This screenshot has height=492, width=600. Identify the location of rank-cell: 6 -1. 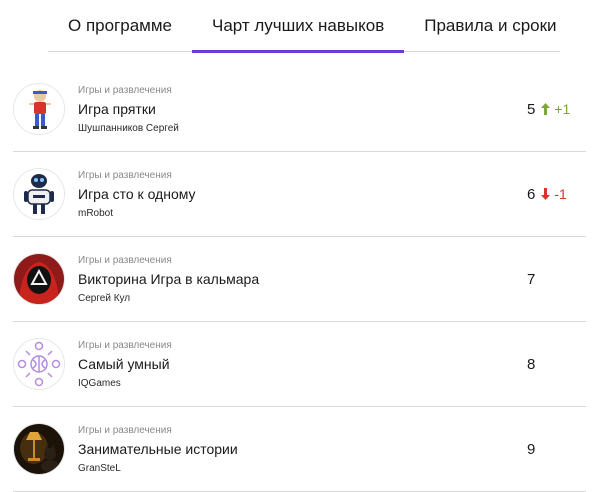
(547, 194).